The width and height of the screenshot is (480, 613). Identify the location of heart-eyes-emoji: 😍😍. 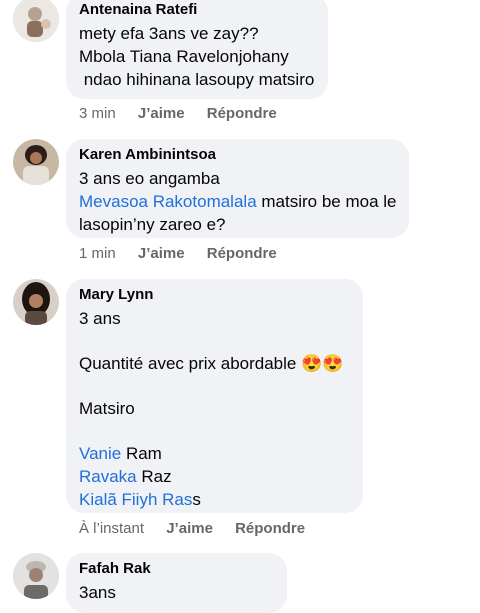
(322, 363).